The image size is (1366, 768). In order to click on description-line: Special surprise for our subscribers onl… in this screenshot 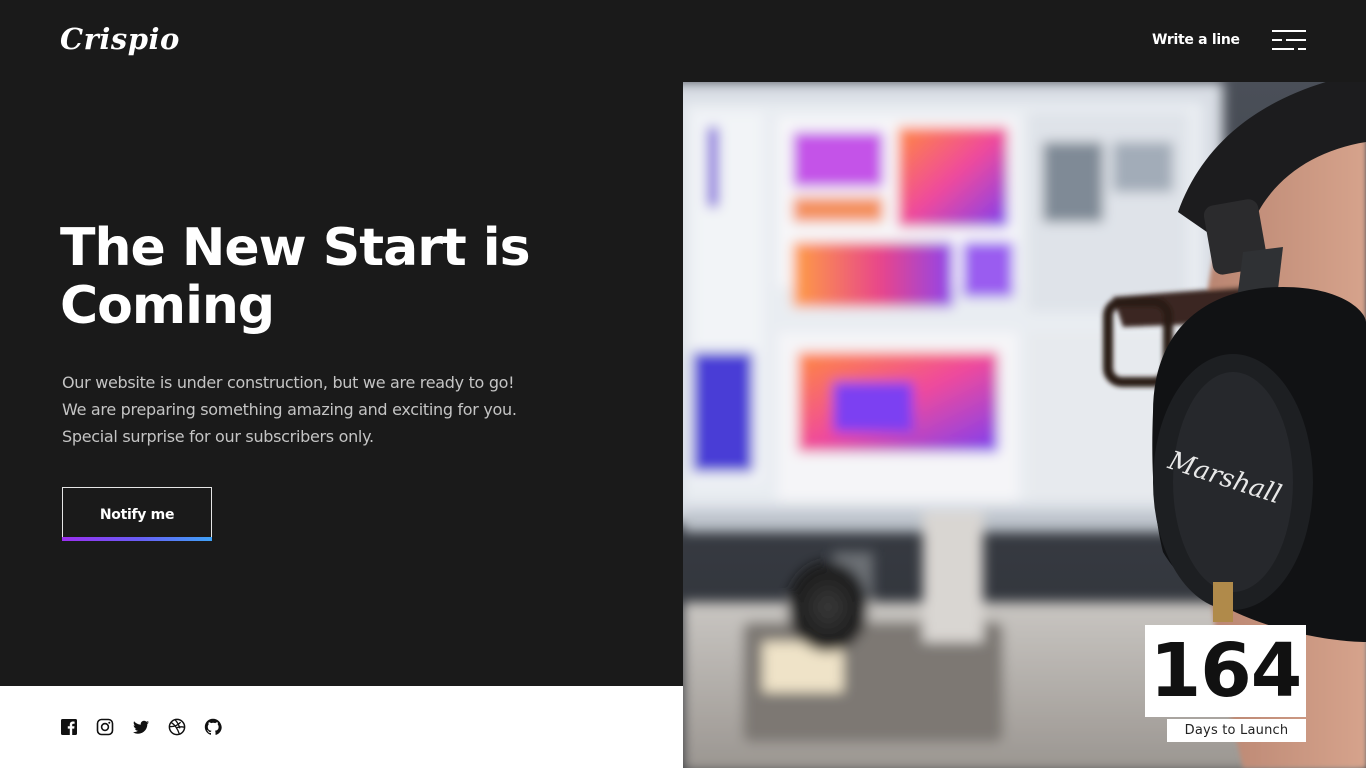, I will do `click(218, 436)`.